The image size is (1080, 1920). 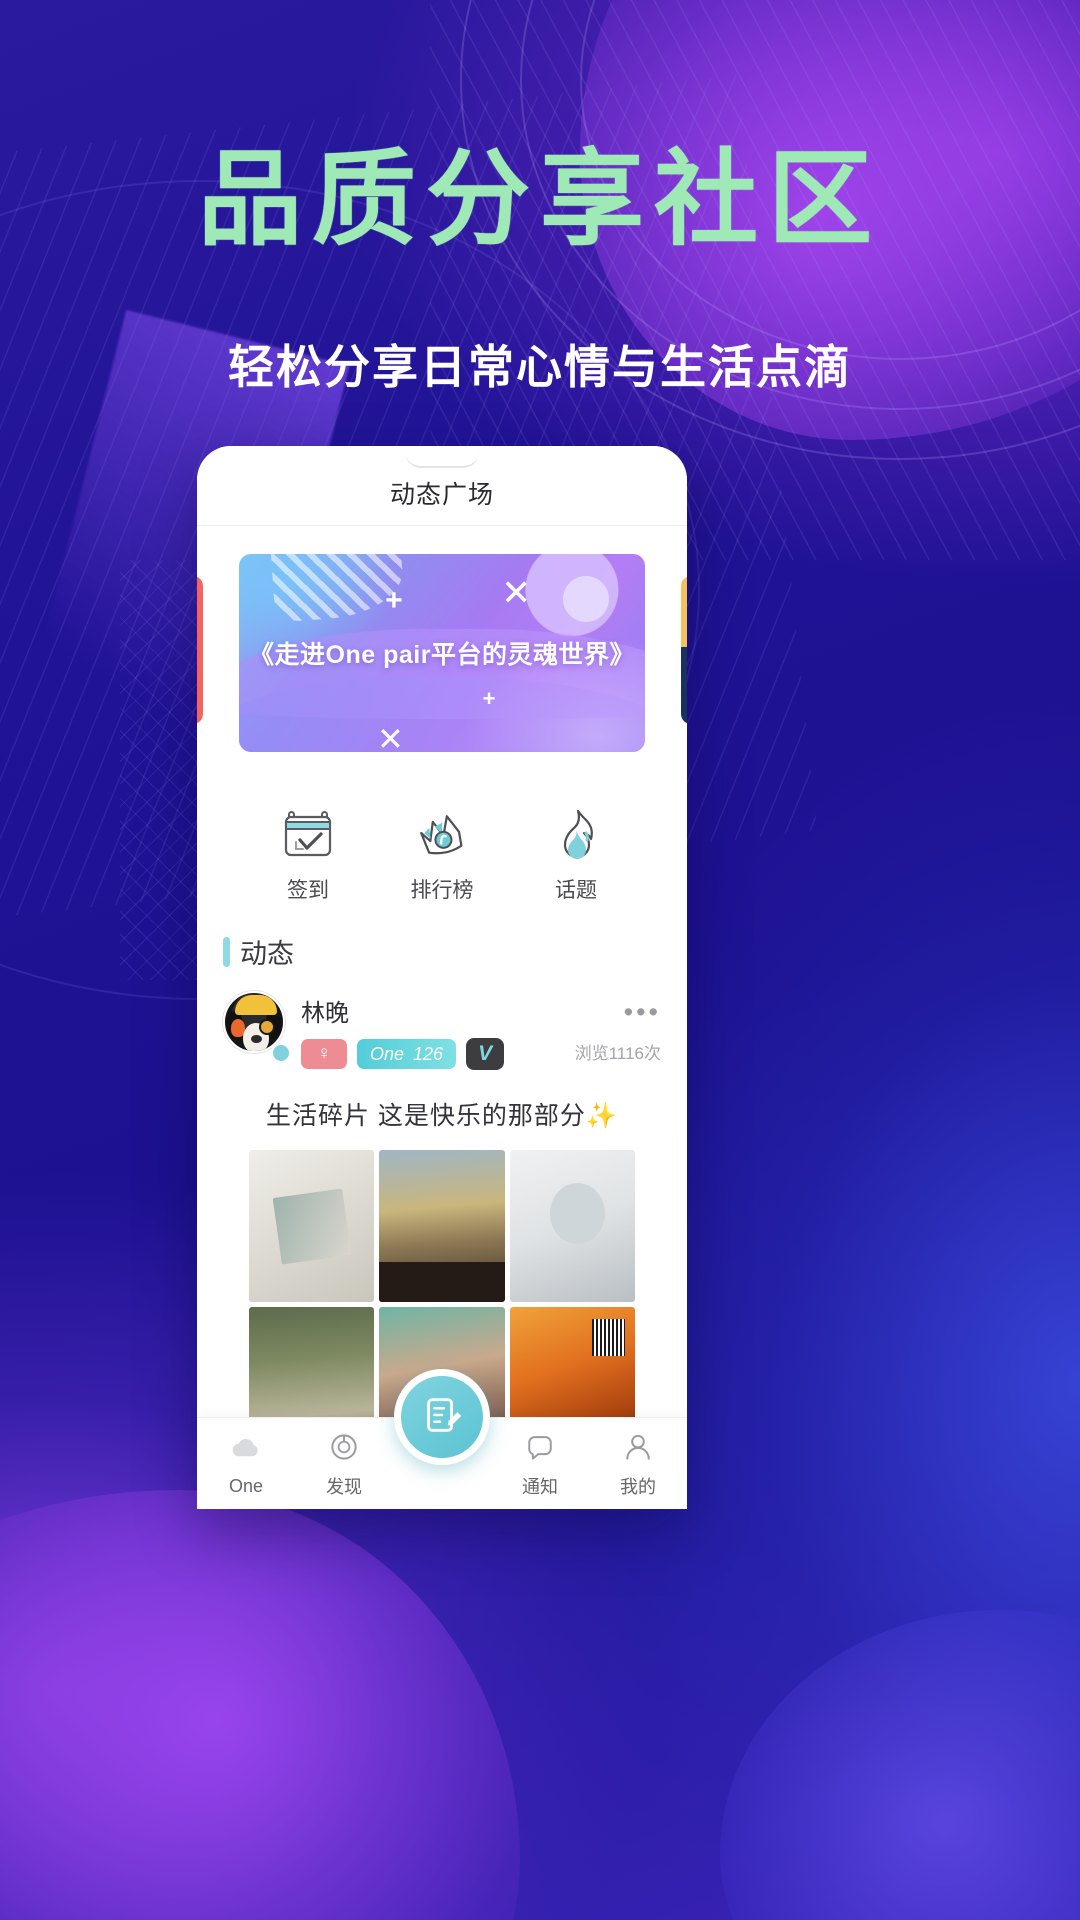 What do you see at coordinates (281, 1053) in the screenshot?
I see `online-status-dot` at bounding box center [281, 1053].